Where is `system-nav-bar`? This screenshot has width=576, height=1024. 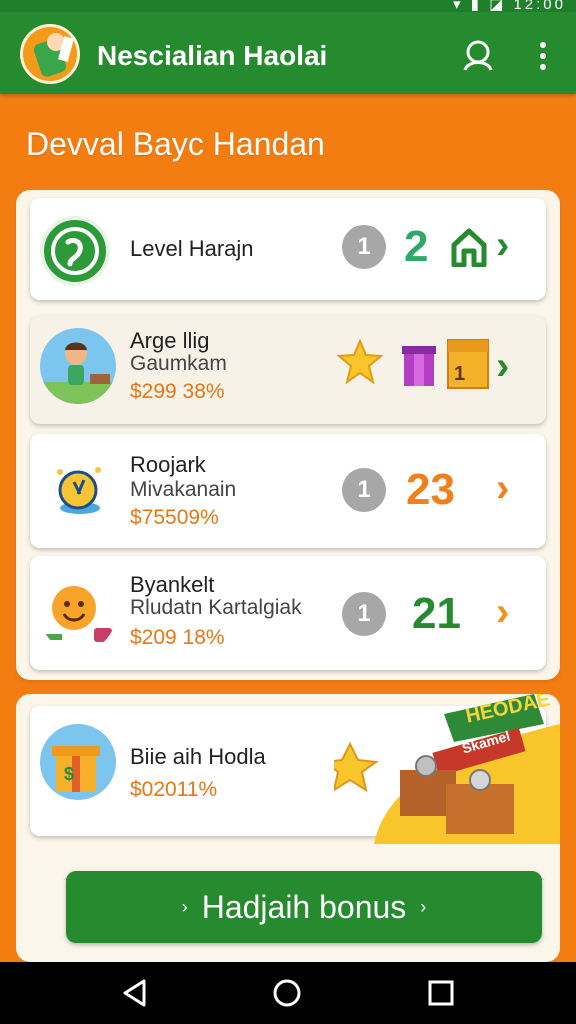 system-nav-bar is located at coordinates (288, 993).